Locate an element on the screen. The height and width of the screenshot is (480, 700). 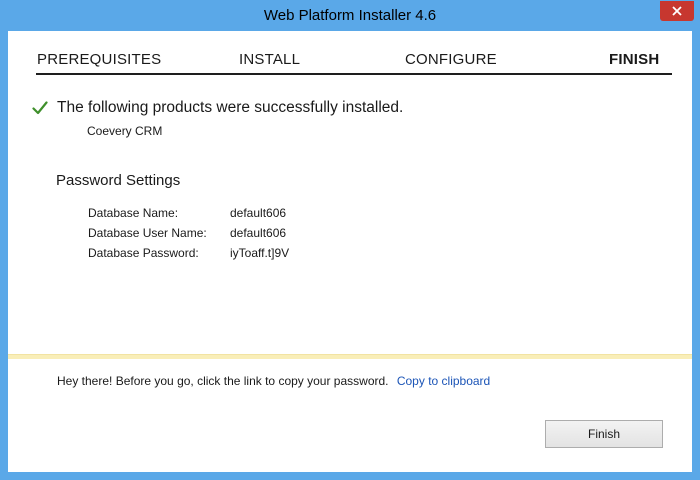
notice-divider is located at coordinates (350, 356).